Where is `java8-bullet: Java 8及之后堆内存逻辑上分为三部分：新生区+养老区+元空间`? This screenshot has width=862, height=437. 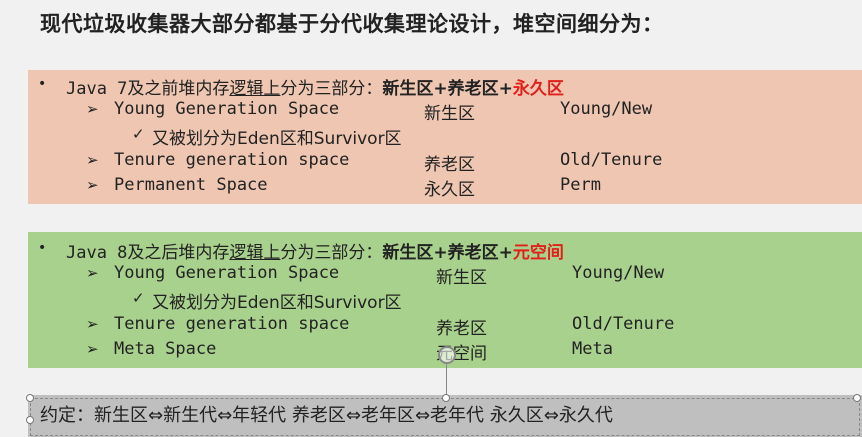
java8-bullet: Java 8及之后堆内存逻辑上分为三部分：新生区+养老区+元空间 is located at coordinates (315, 250).